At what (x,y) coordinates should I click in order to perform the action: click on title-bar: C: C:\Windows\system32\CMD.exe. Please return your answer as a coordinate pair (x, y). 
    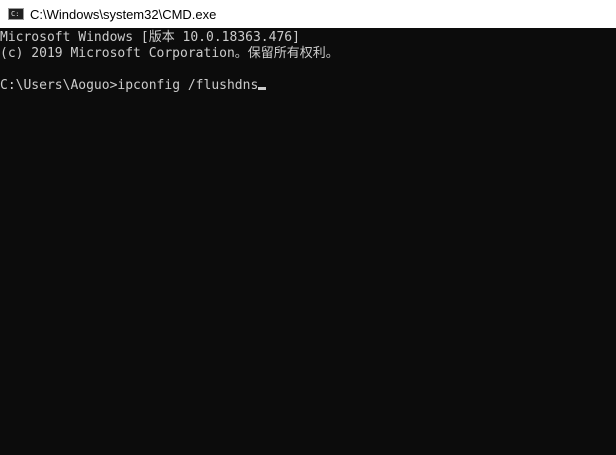
    Looking at the image, I should click on (308, 14).